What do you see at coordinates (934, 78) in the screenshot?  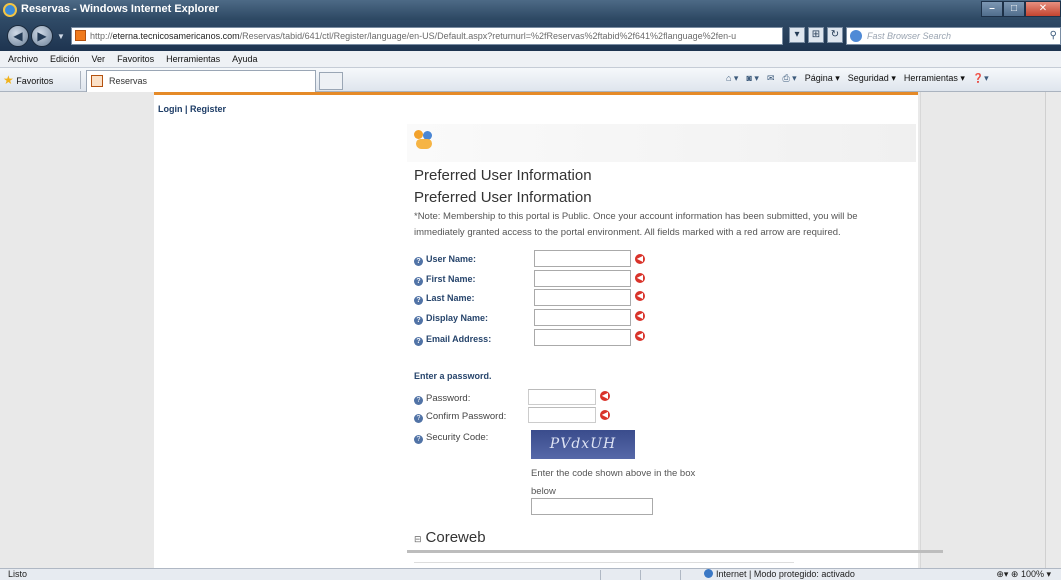 I see `command-tools: Herramientas ▾` at bounding box center [934, 78].